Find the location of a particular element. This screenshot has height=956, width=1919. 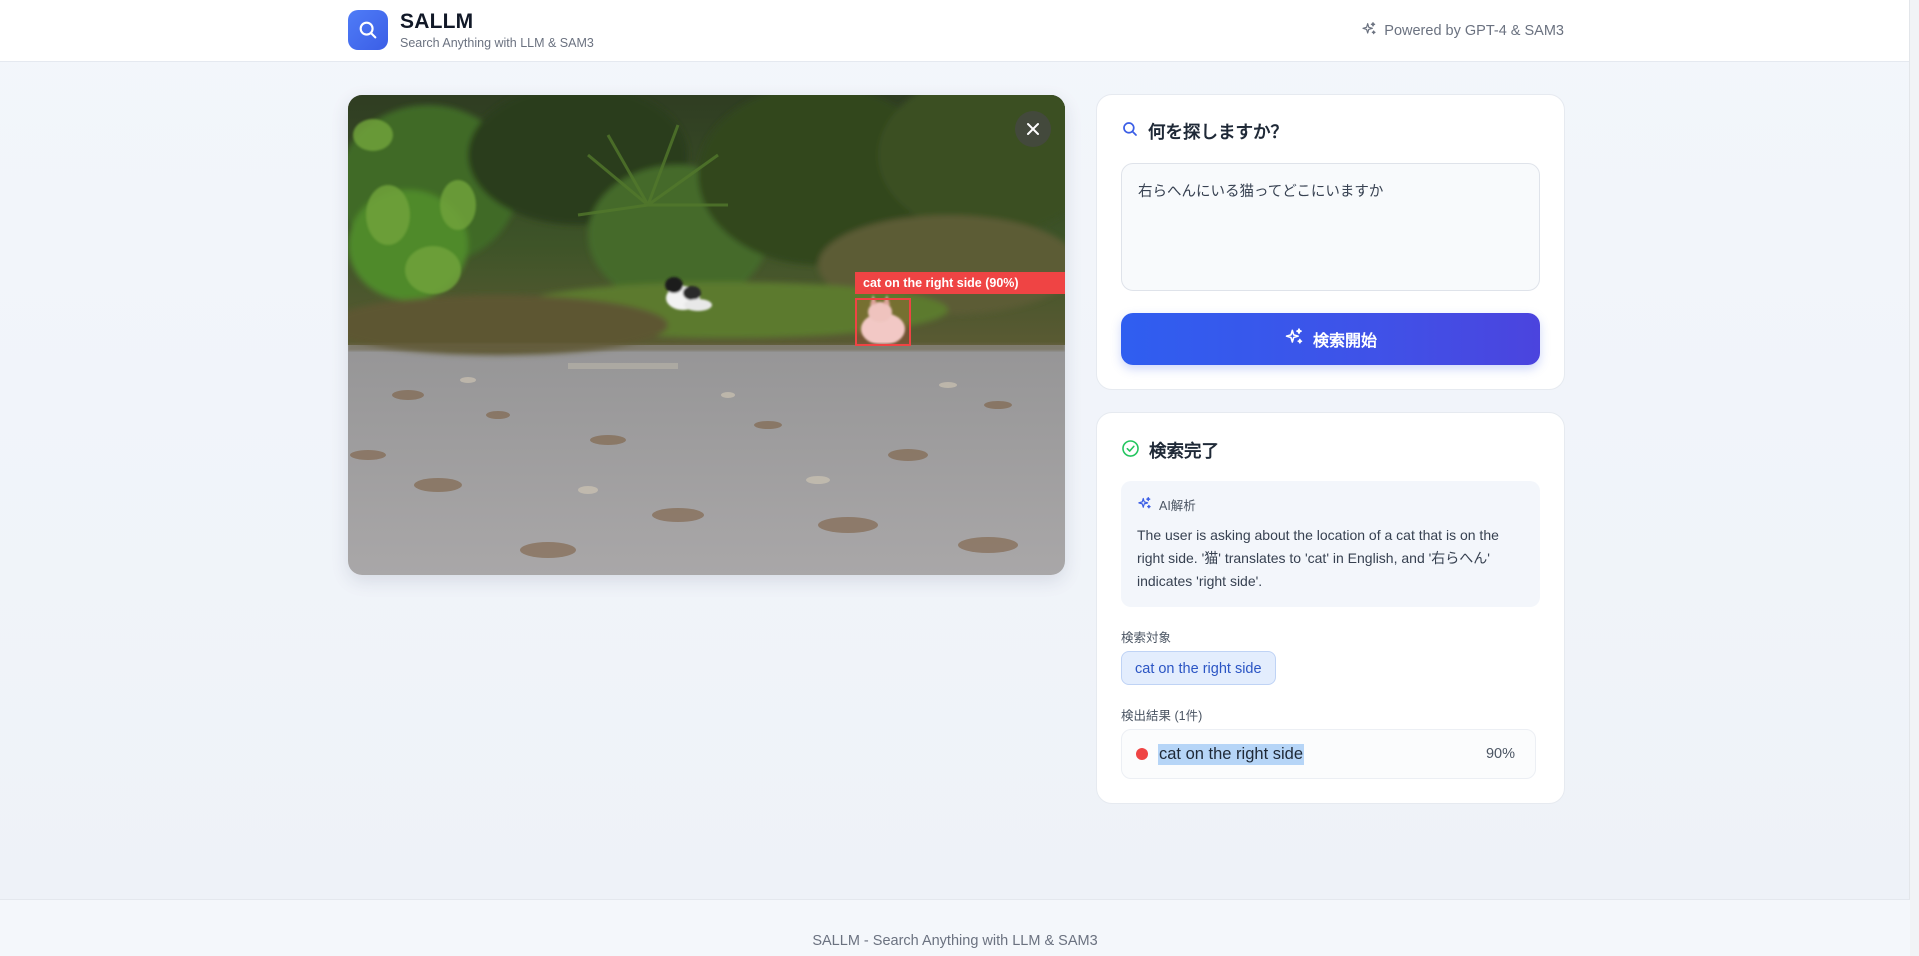

result-card-title: 検索完了 is located at coordinates (1170, 450).